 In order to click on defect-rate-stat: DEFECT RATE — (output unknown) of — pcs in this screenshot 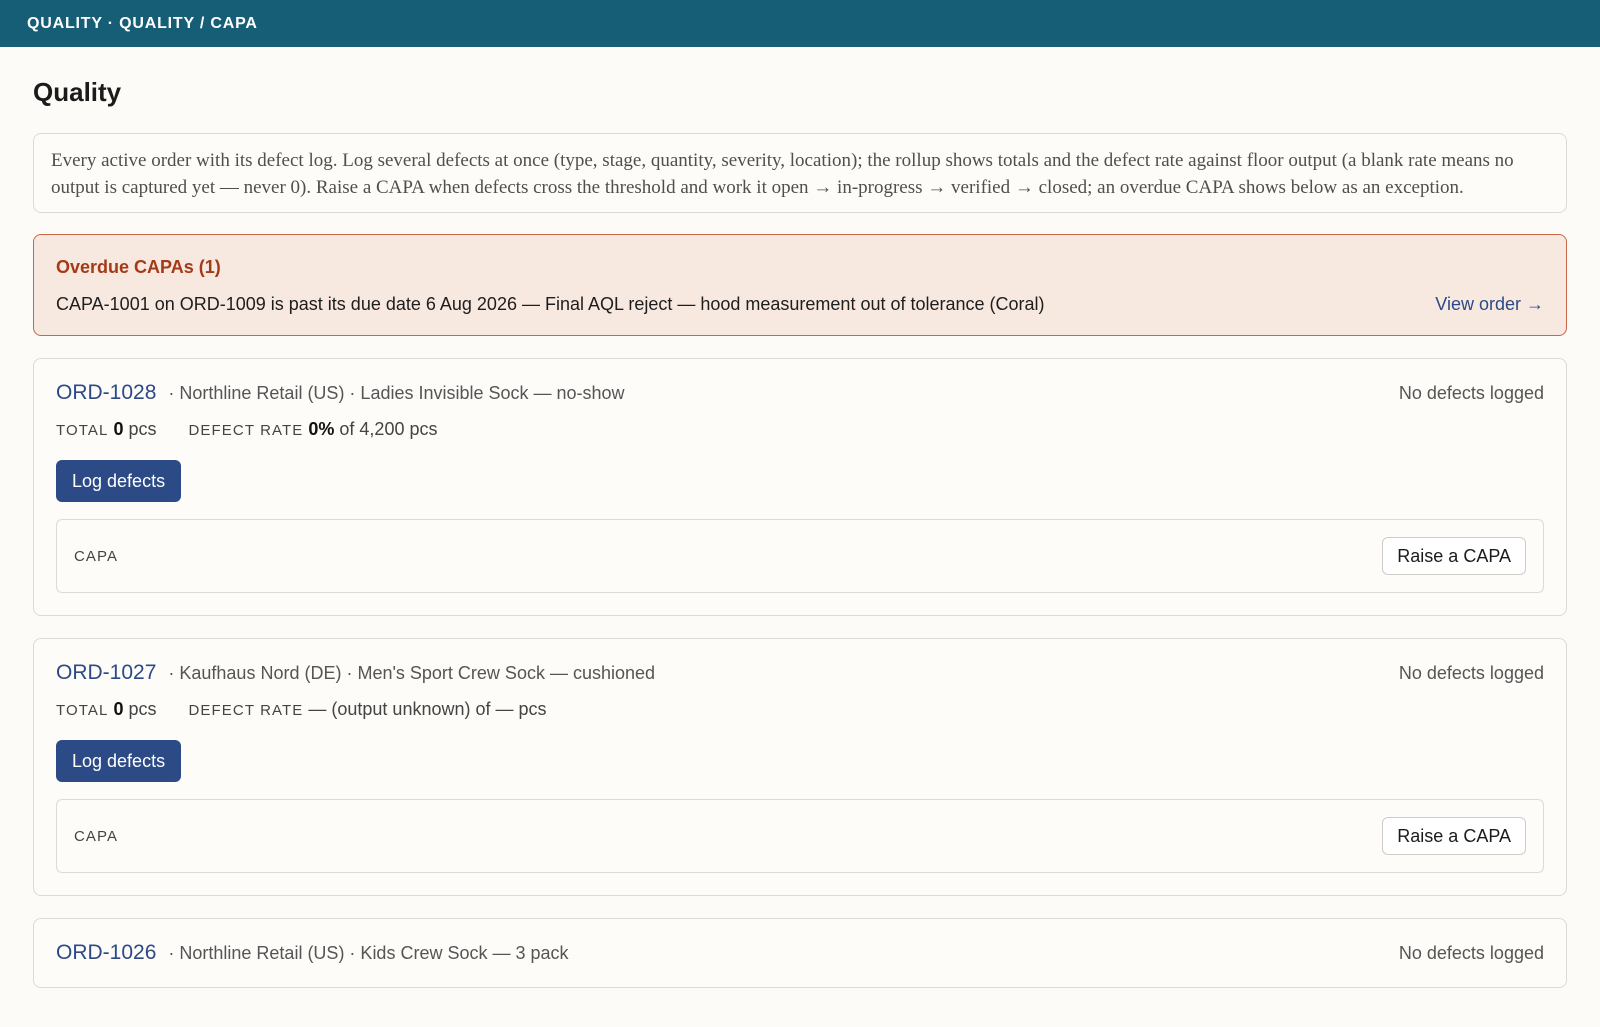, I will do `click(368, 709)`.